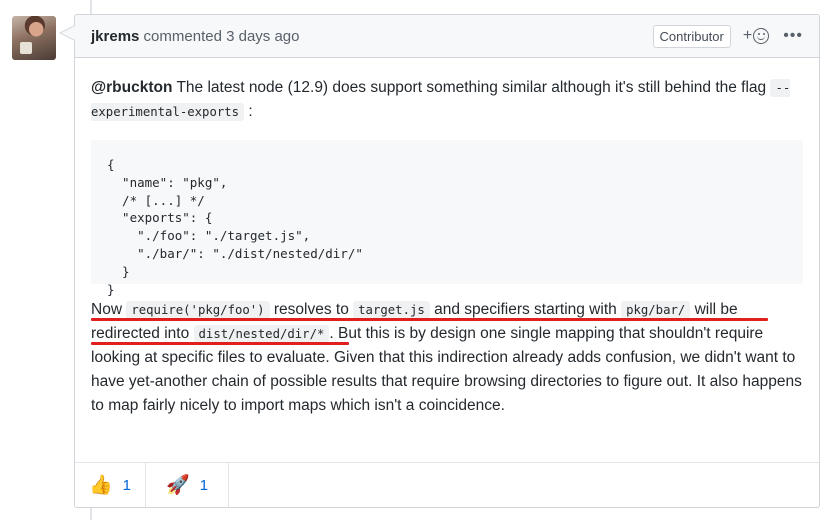  What do you see at coordinates (261, 334) in the screenshot?
I see `inline-code-dist: dist/nested/dir/*` at bounding box center [261, 334].